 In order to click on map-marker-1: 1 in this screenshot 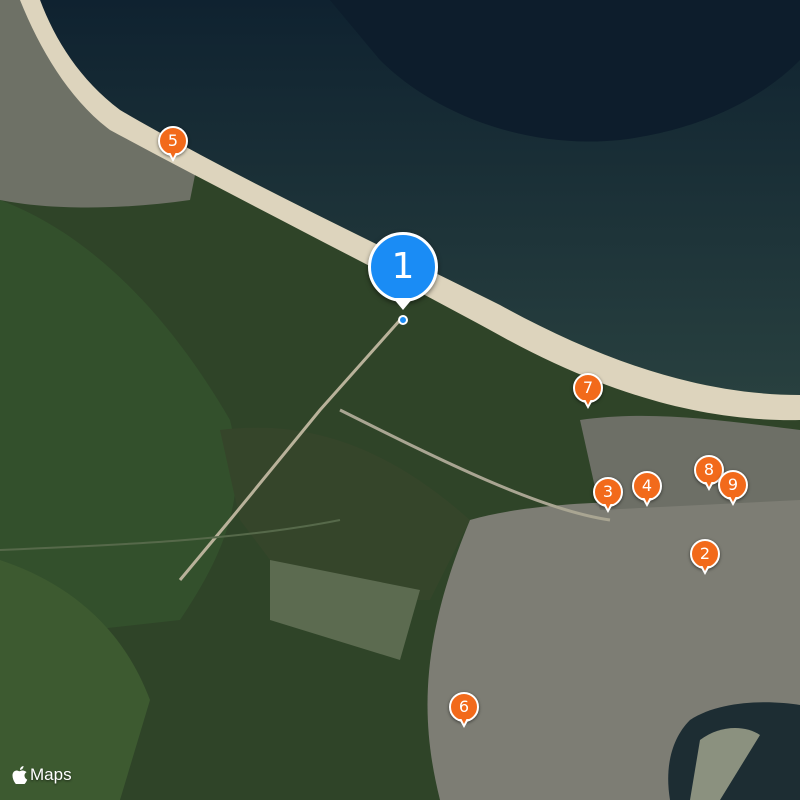, I will do `click(403, 282)`.